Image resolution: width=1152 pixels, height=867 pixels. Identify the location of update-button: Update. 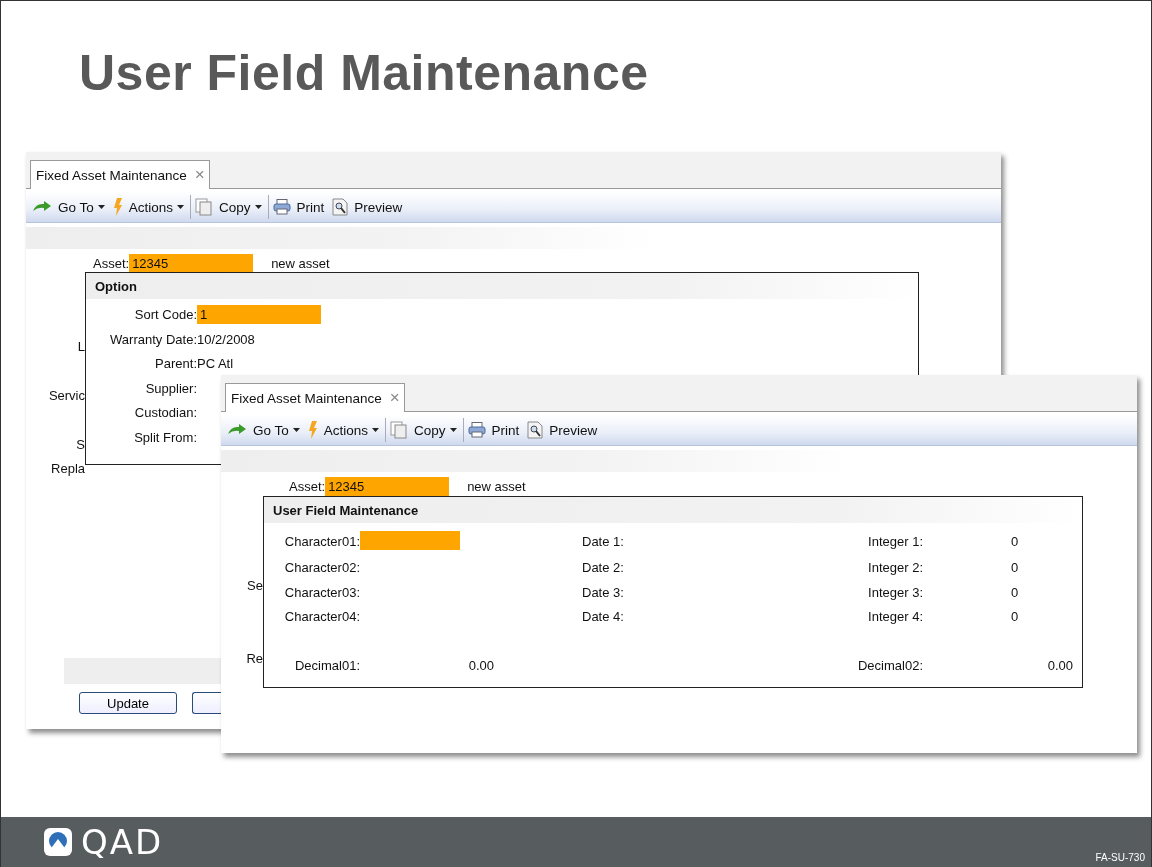
(128, 703).